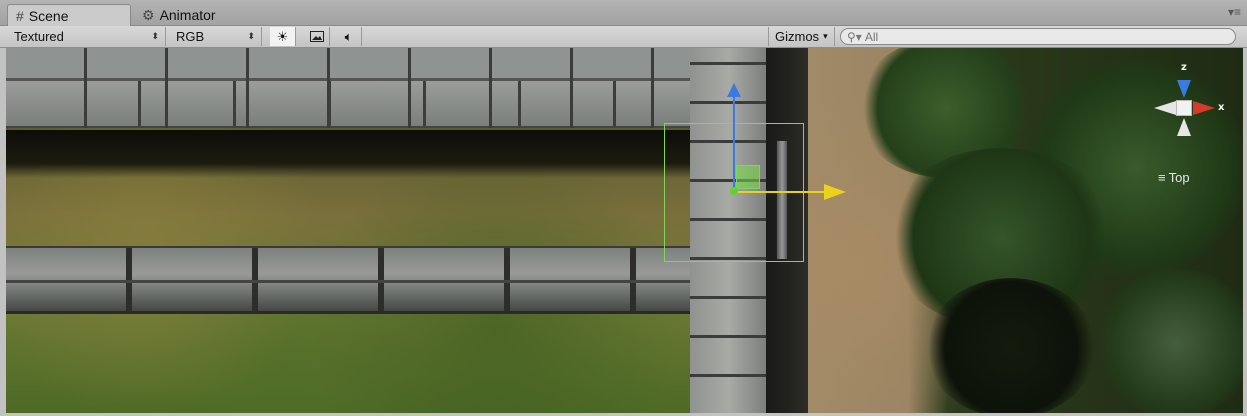  What do you see at coordinates (734, 141) in the screenshot?
I see `move-handle-blue-axis` at bounding box center [734, 141].